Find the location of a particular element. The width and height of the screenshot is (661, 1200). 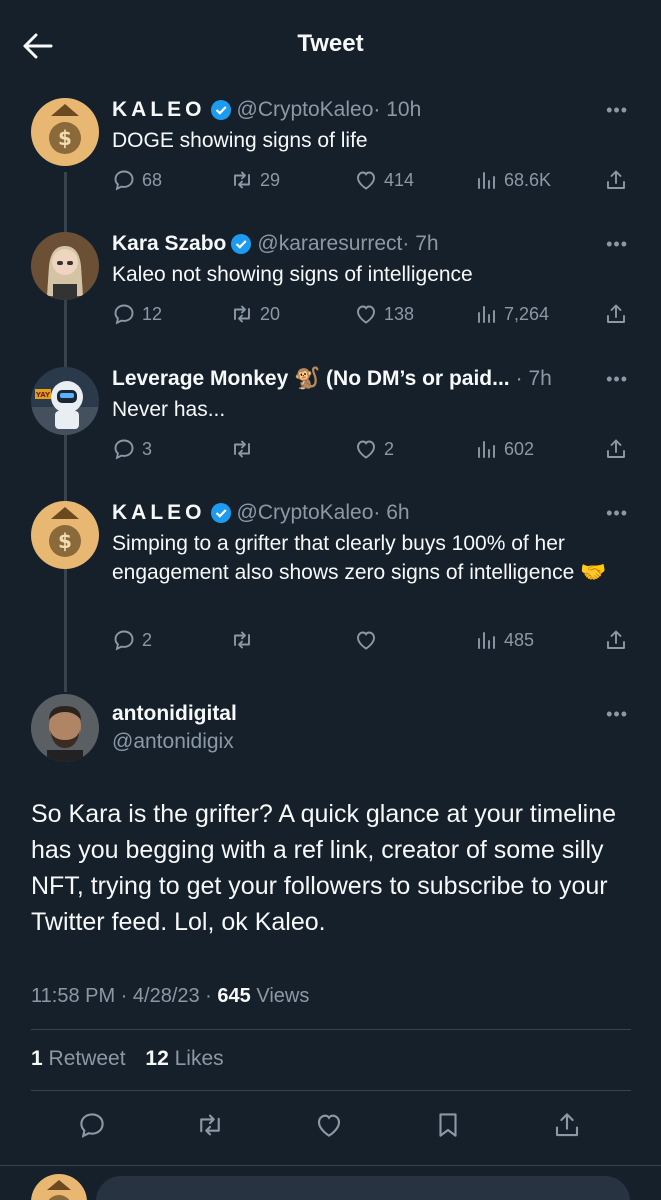

avatar-current-user is located at coordinates (59, 1187).